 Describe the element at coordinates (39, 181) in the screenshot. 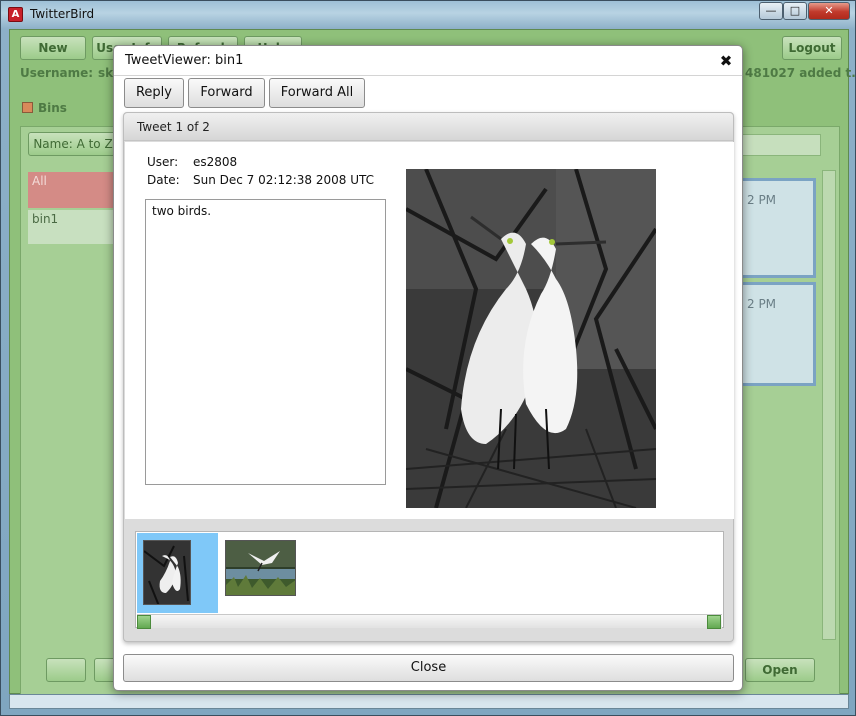

I see `bin-item-all-label: All` at that location.